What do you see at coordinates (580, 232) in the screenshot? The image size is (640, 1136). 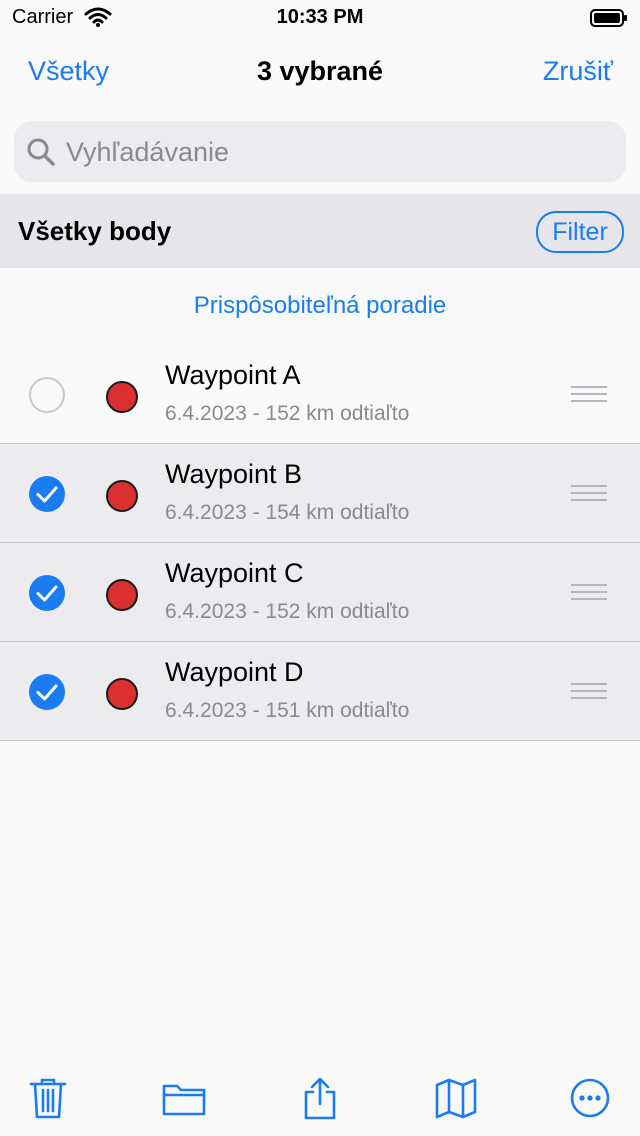 I see `filter-button: Filter` at bounding box center [580, 232].